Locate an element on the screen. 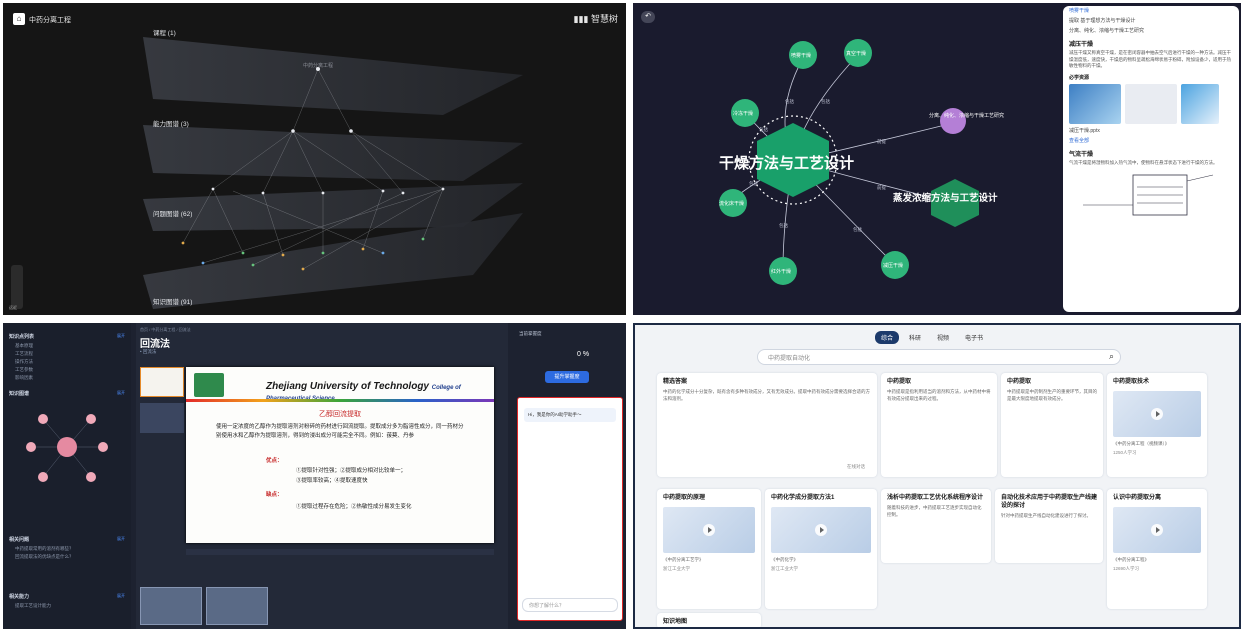 The height and width of the screenshot is (632, 1244). svg-text: 减压干燥 is located at coordinates (893, 265).